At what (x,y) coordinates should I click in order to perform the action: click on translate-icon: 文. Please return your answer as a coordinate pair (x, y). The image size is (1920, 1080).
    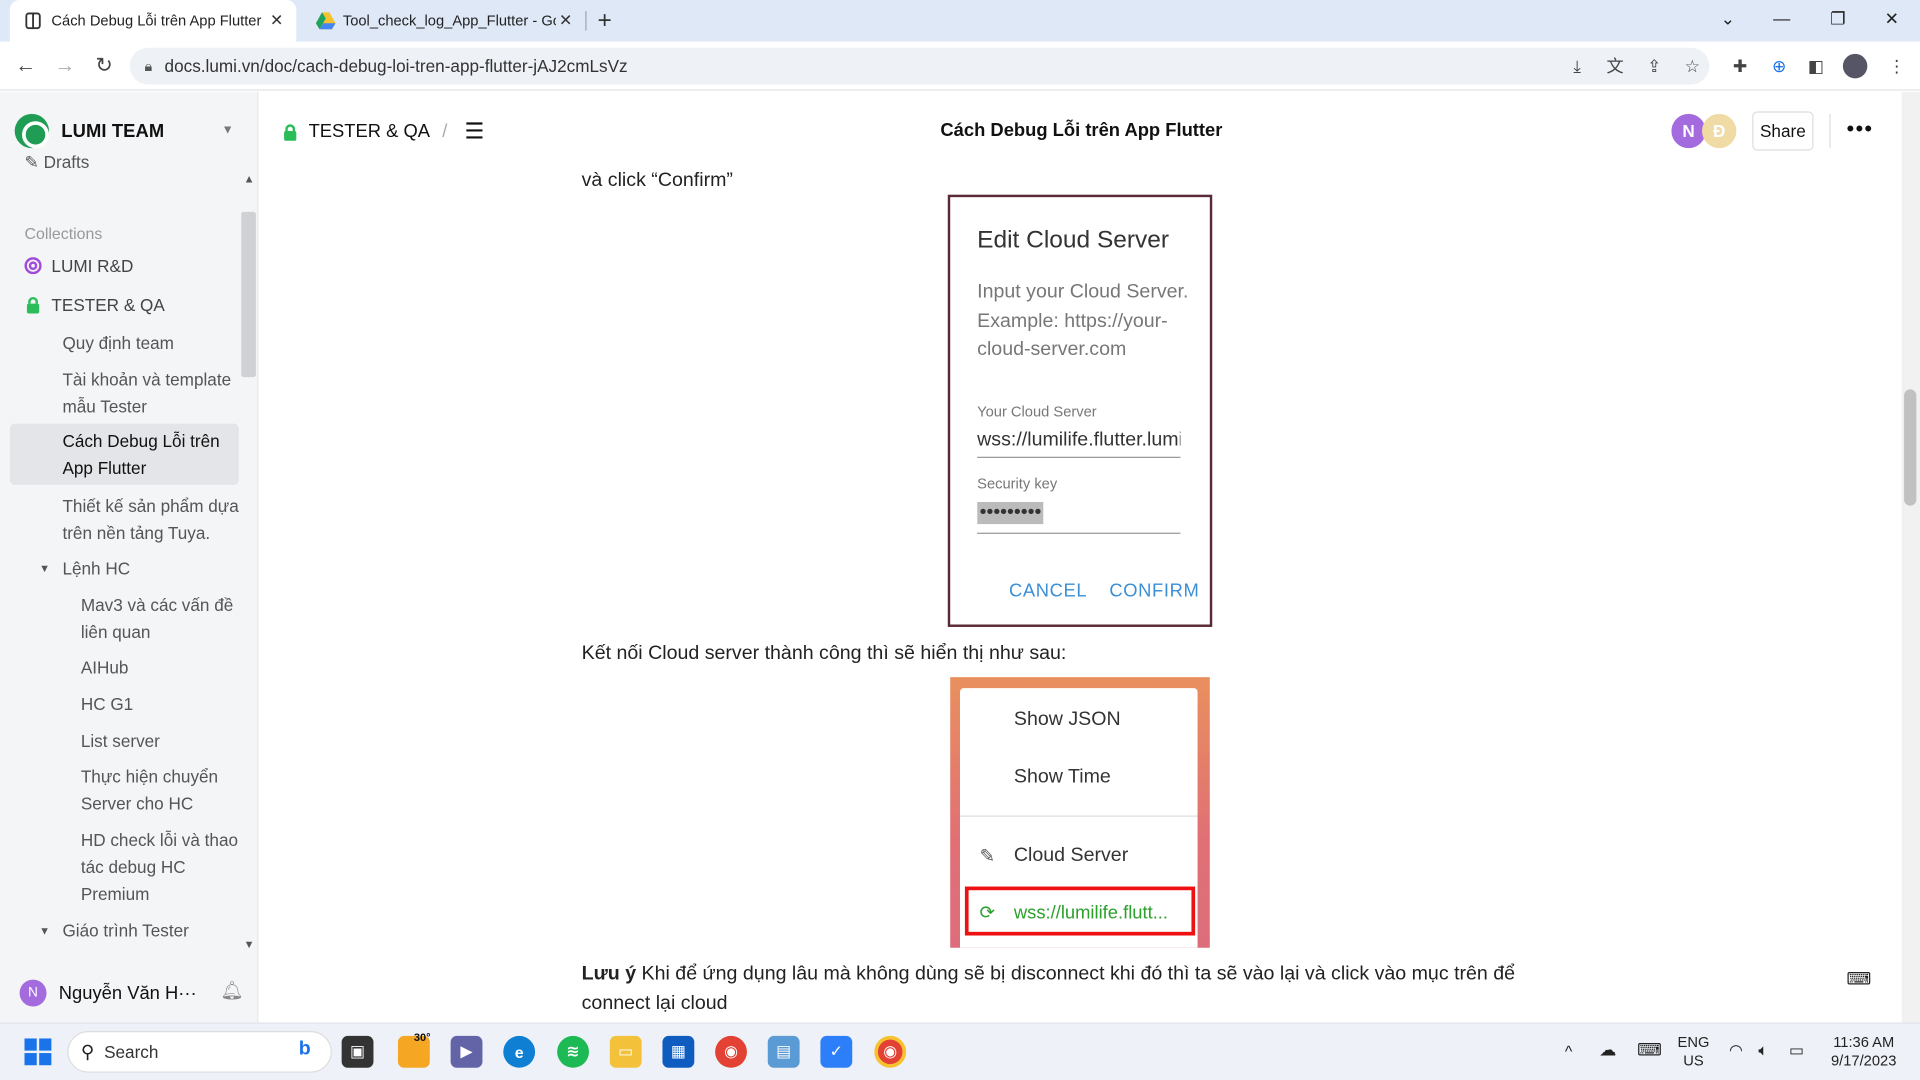
    Looking at the image, I should click on (1615, 66).